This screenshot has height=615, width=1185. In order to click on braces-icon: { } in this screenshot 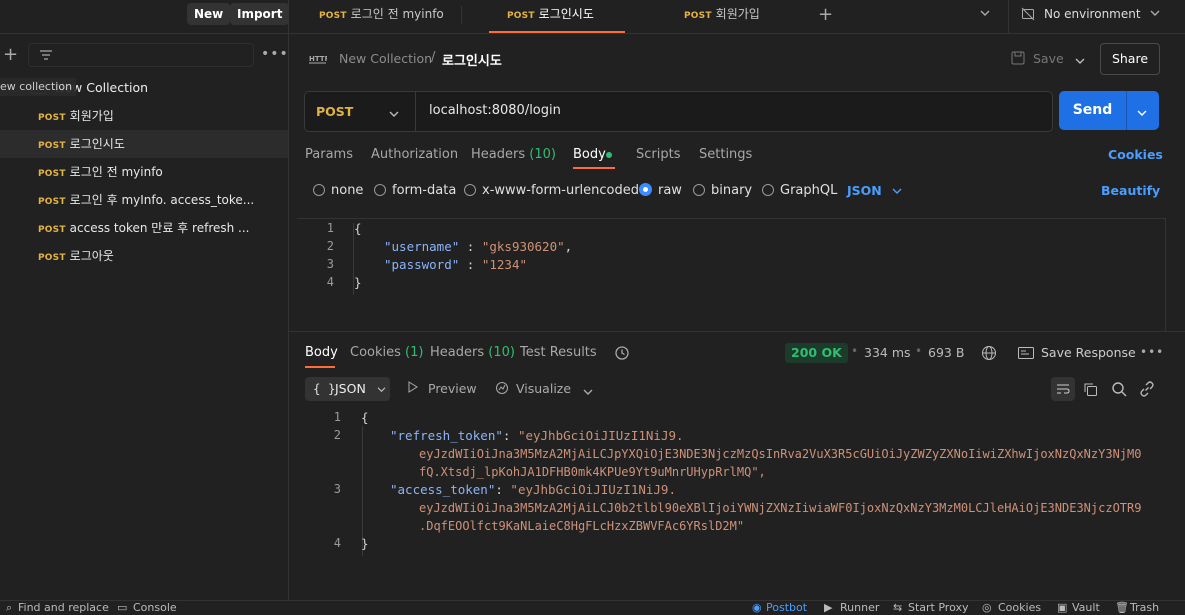, I will do `click(324, 388)`.